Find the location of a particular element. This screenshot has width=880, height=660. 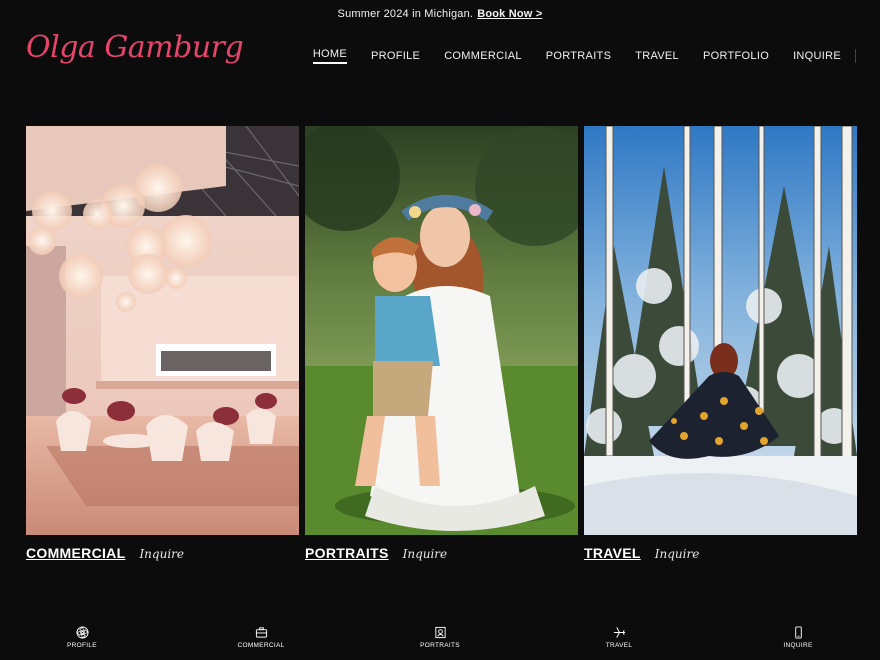

briefcase-icon is located at coordinates (261, 632).